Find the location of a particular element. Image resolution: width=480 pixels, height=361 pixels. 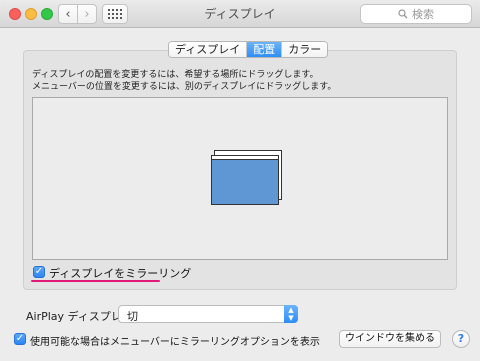

tab-color: カラー is located at coordinates (305, 49).